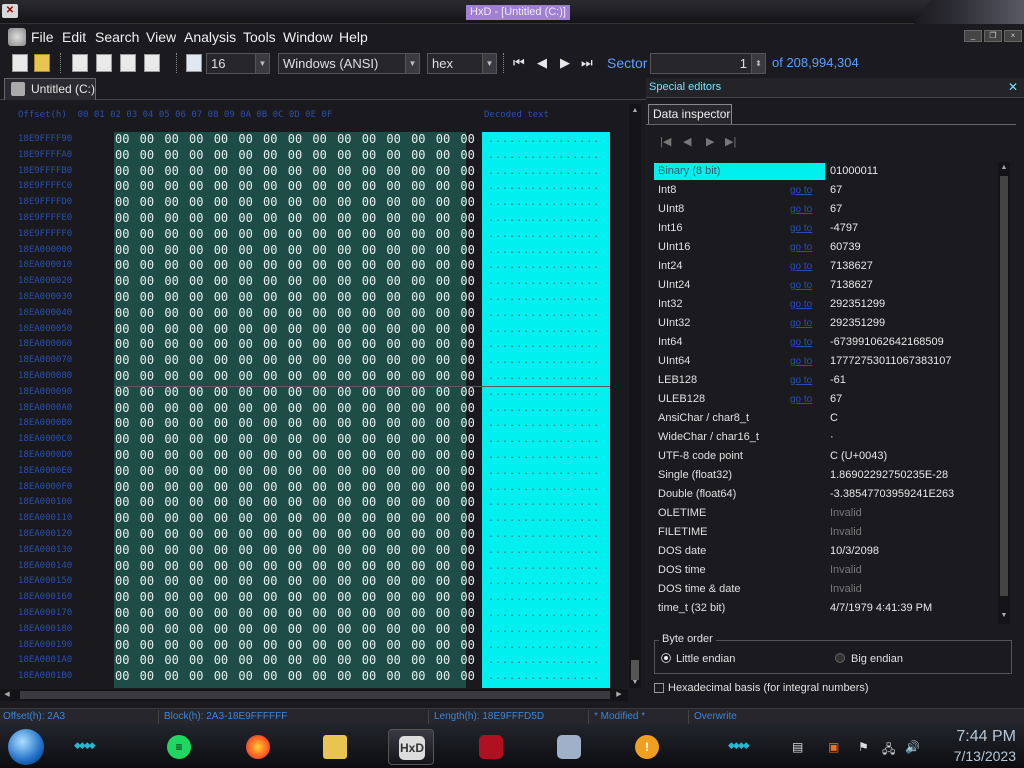  What do you see at coordinates (826, 304) in the screenshot?
I see `inspector-row: Int32 go to 292351299` at bounding box center [826, 304].